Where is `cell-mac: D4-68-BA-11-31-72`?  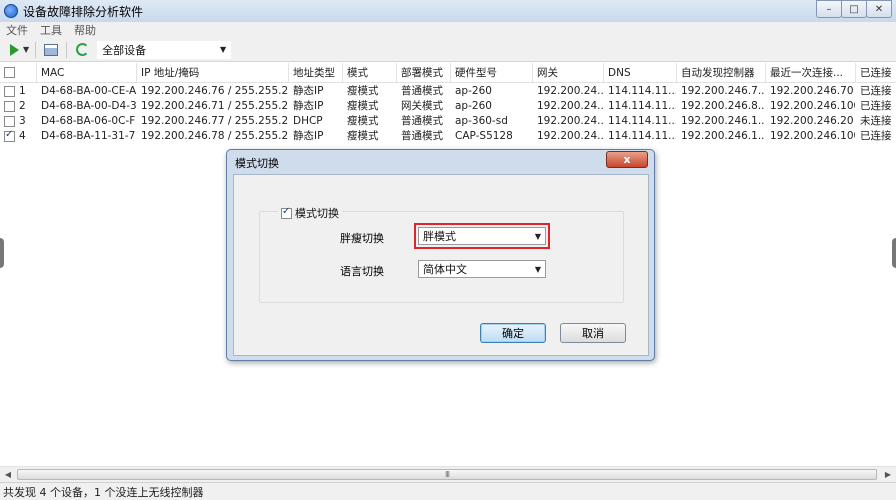 cell-mac: D4-68-BA-11-31-72 is located at coordinates (88, 136).